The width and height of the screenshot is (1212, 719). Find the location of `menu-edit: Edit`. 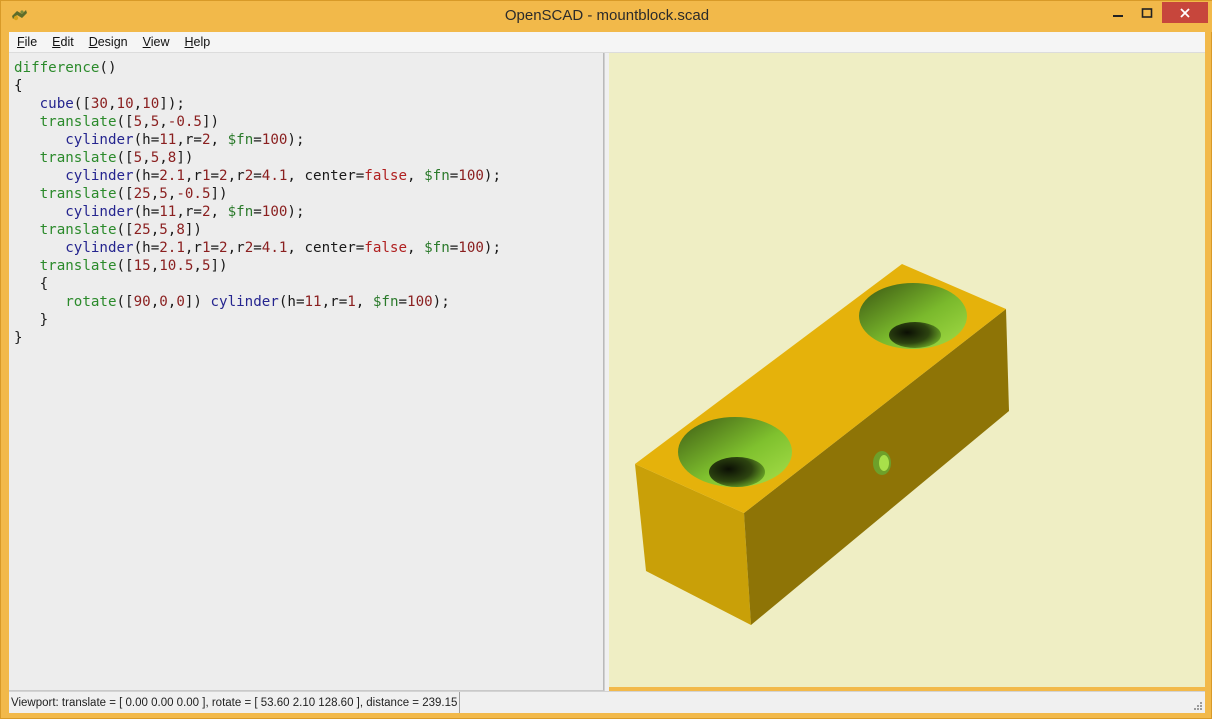

menu-edit: Edit is located at coordinates (62, 42).